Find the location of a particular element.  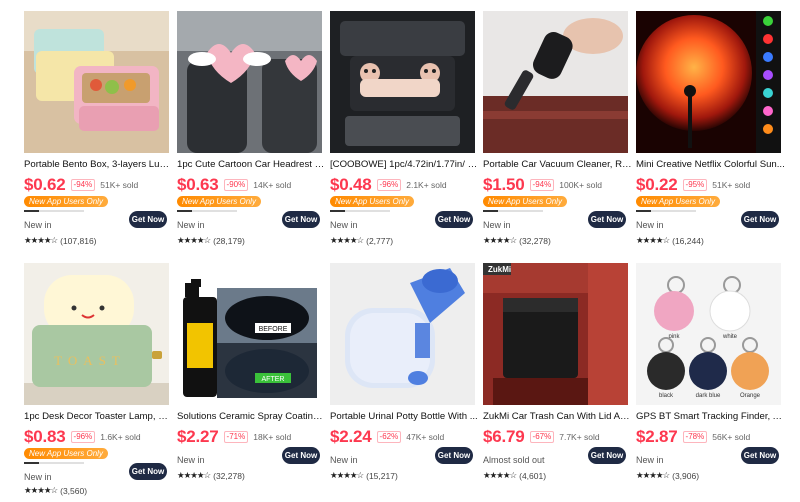

price-row: $0.62 -94% 51K+ sold is located at coordinates (81, 185).